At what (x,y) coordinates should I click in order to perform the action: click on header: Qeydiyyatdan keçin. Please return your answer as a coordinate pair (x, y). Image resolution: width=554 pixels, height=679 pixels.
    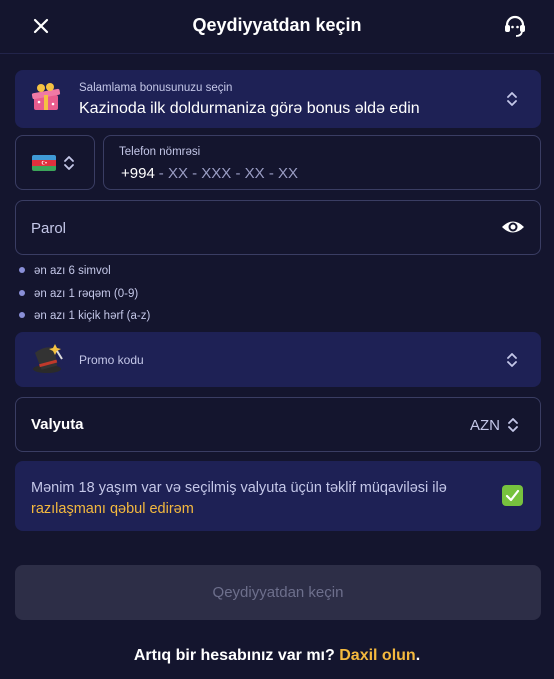
    Looking at the image, I should click on (277, 27).